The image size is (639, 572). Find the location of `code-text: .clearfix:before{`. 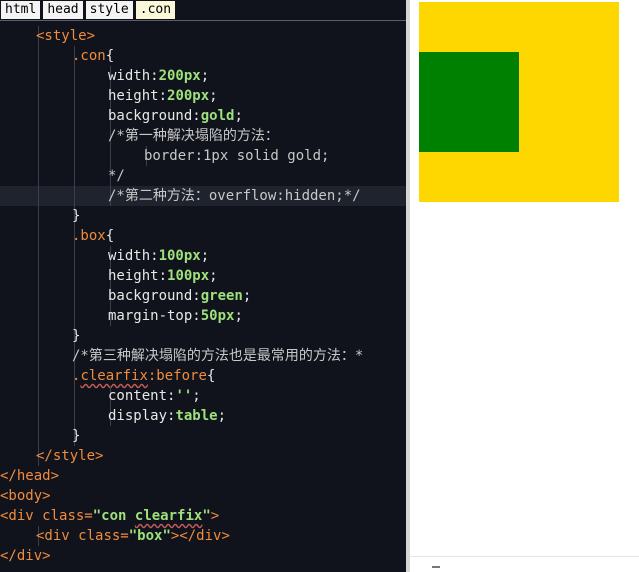

code-text: .clearfix:before{ is located at coordinates (143, 376).